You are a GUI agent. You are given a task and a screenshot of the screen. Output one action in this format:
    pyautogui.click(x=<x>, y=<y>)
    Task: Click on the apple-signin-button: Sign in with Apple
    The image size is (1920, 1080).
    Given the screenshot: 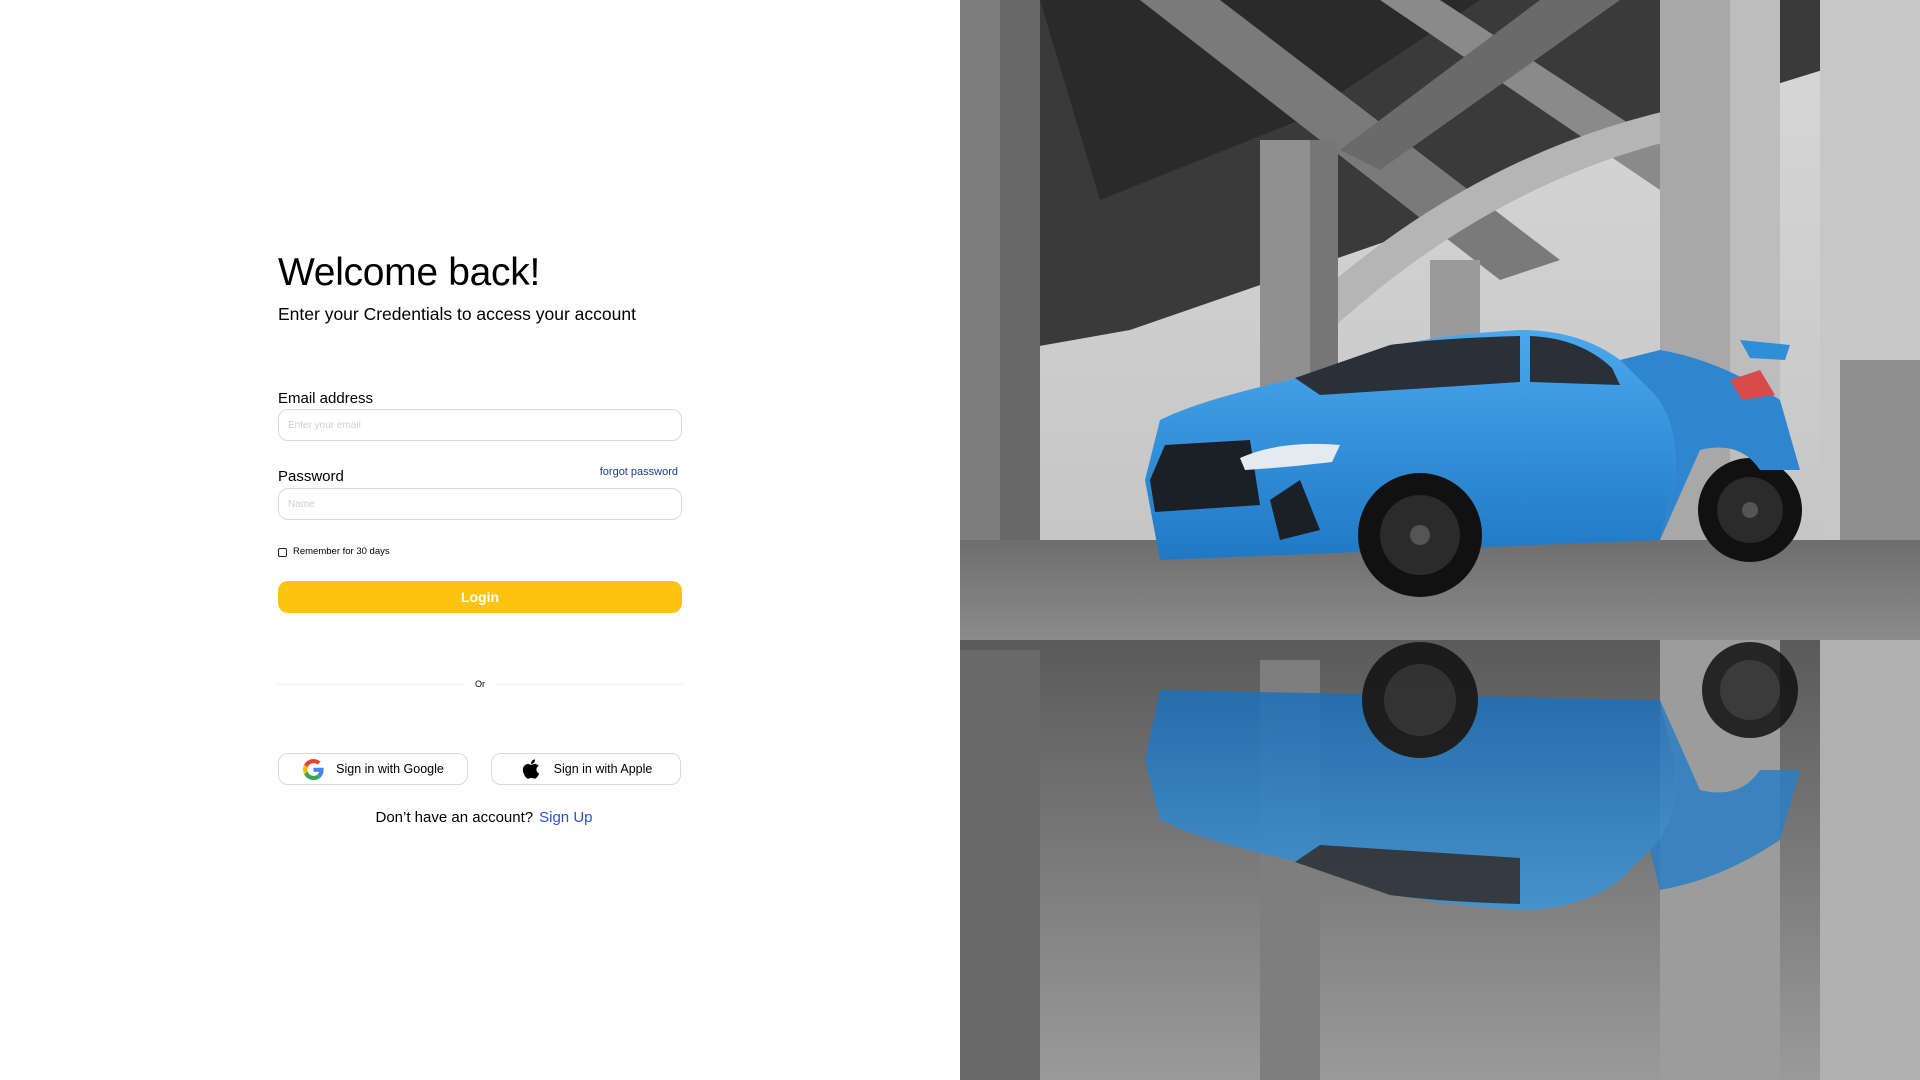 What is the action you would take?
    pyautogui.click(x=586, y=769)
    